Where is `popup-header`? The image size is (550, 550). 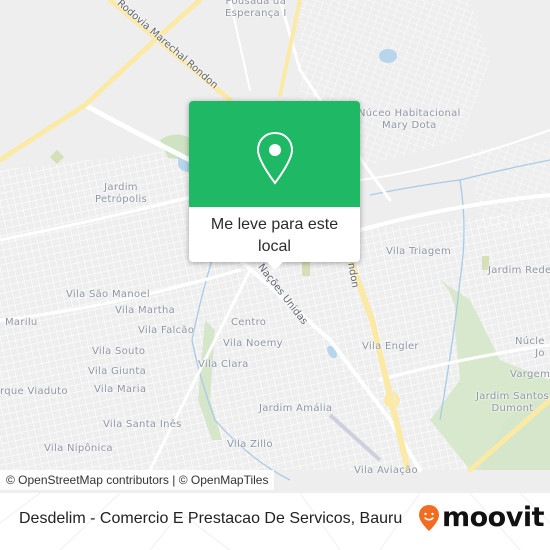
popup-header is located at coordinates (274, 154).